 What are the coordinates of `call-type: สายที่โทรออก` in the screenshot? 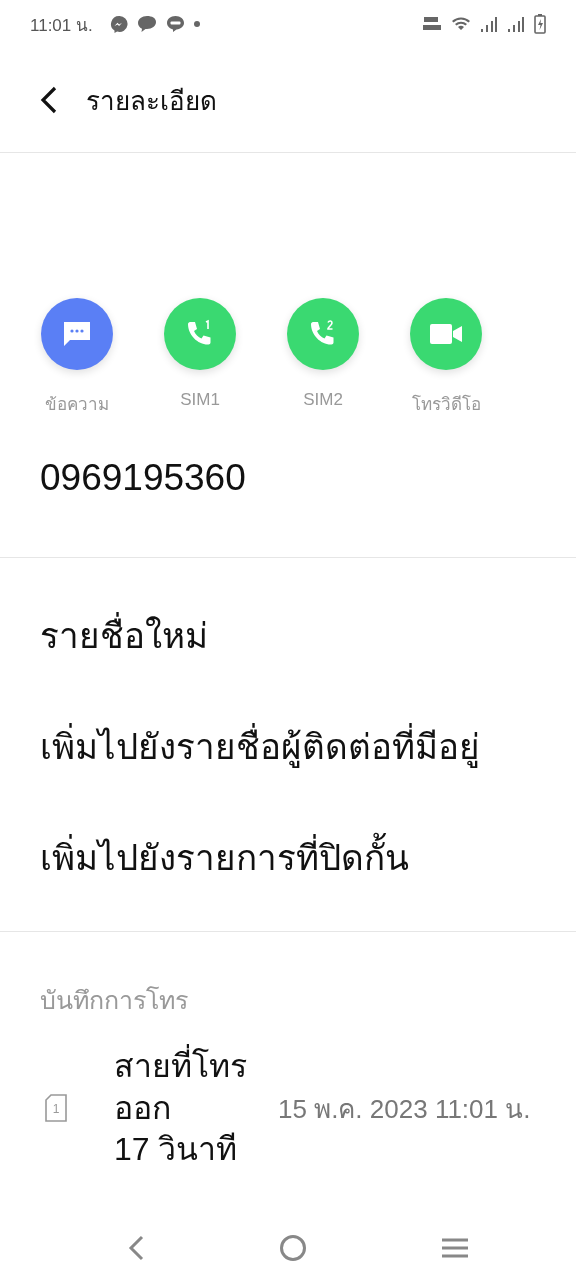 It's located at (184, 1088).